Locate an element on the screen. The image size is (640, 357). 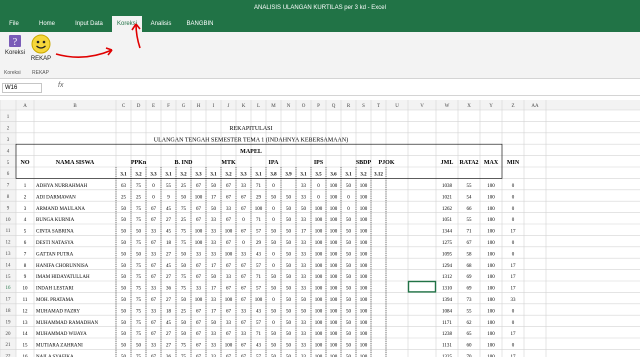
row-header-13: 13 is located at coordinates (9, 254).